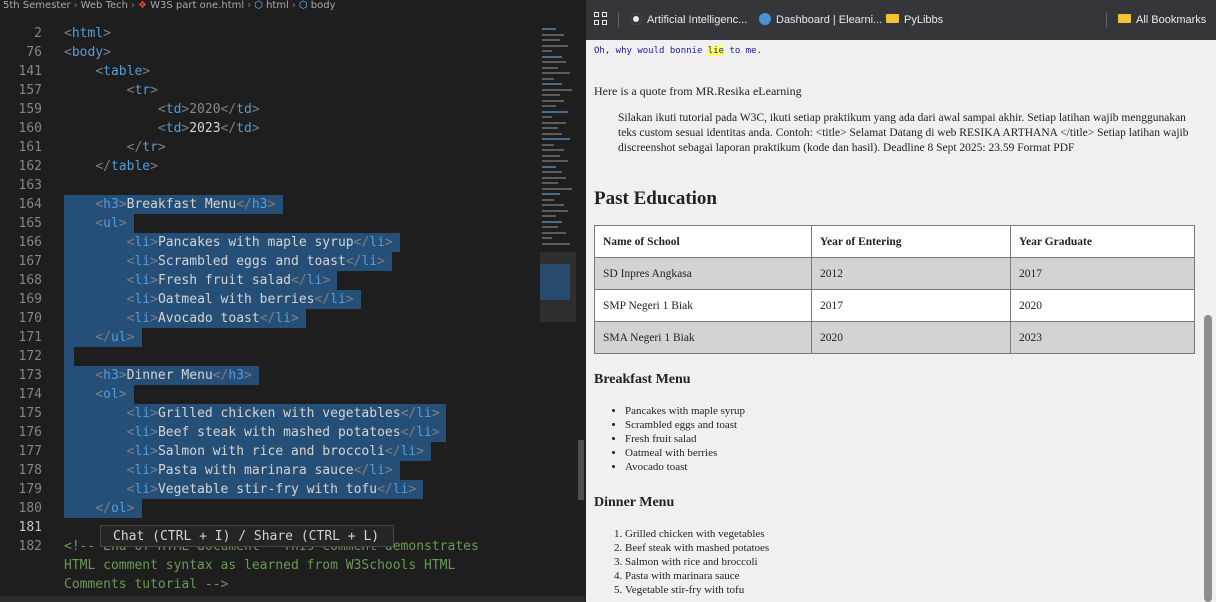 The width and height of the screenshot is (1216, 602). What do you see at coordinates (224, 261) in the screenshot?
I see `code-line: <li>Scrambled eggs and toast</li>` at bounding box center [224, 261].